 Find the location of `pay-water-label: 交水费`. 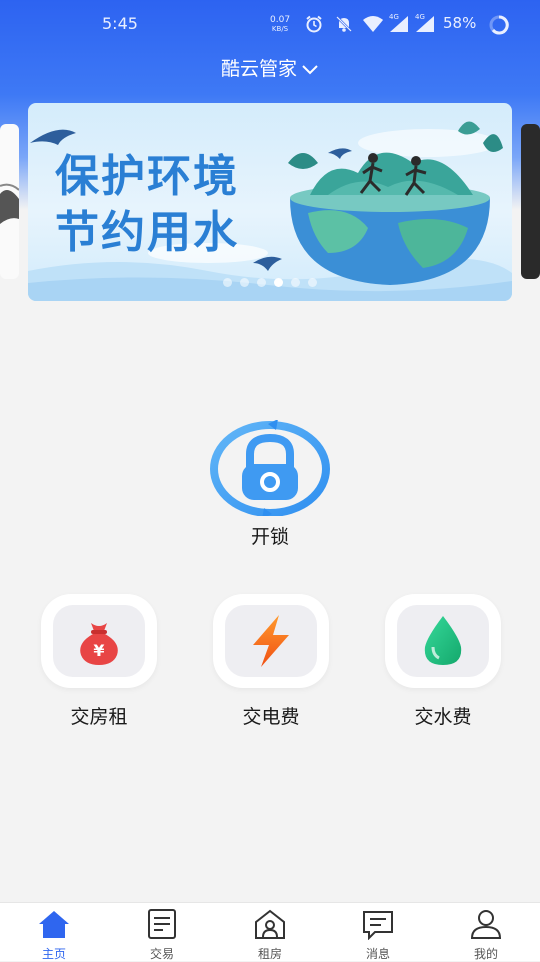

pay-water-label: 交水费 is located at coordinates (443, 717).